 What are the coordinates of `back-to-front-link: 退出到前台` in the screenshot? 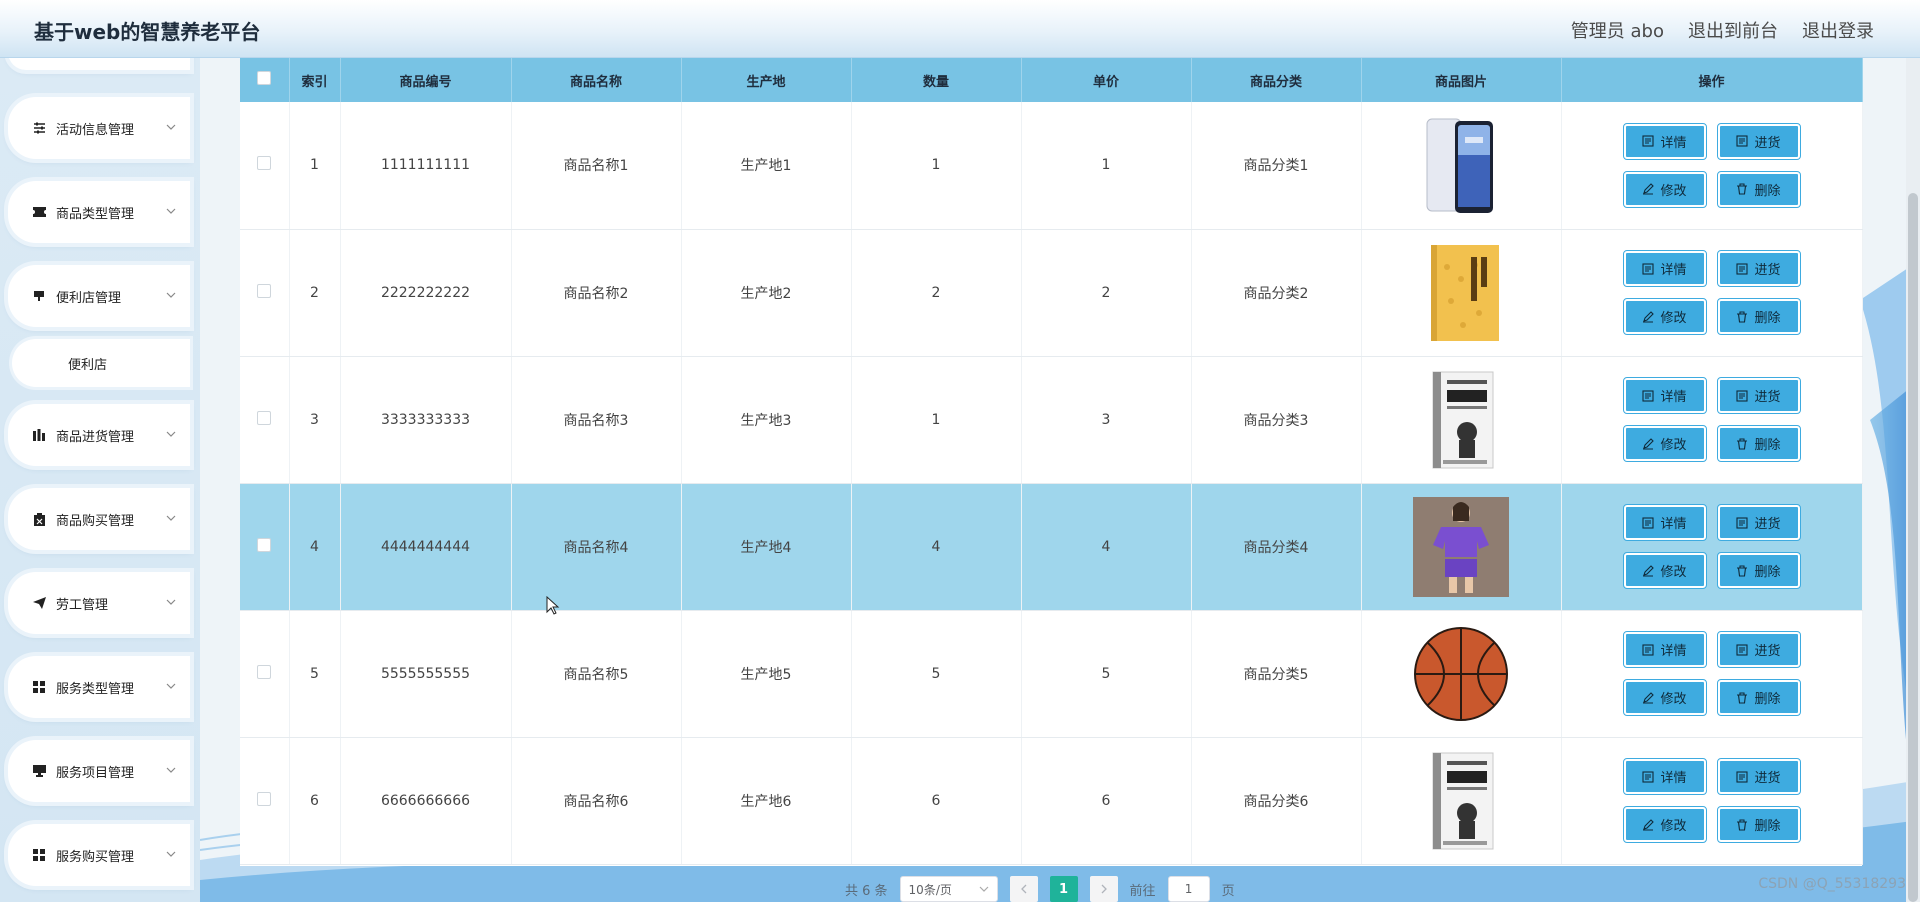 It's located at (1733, 30).